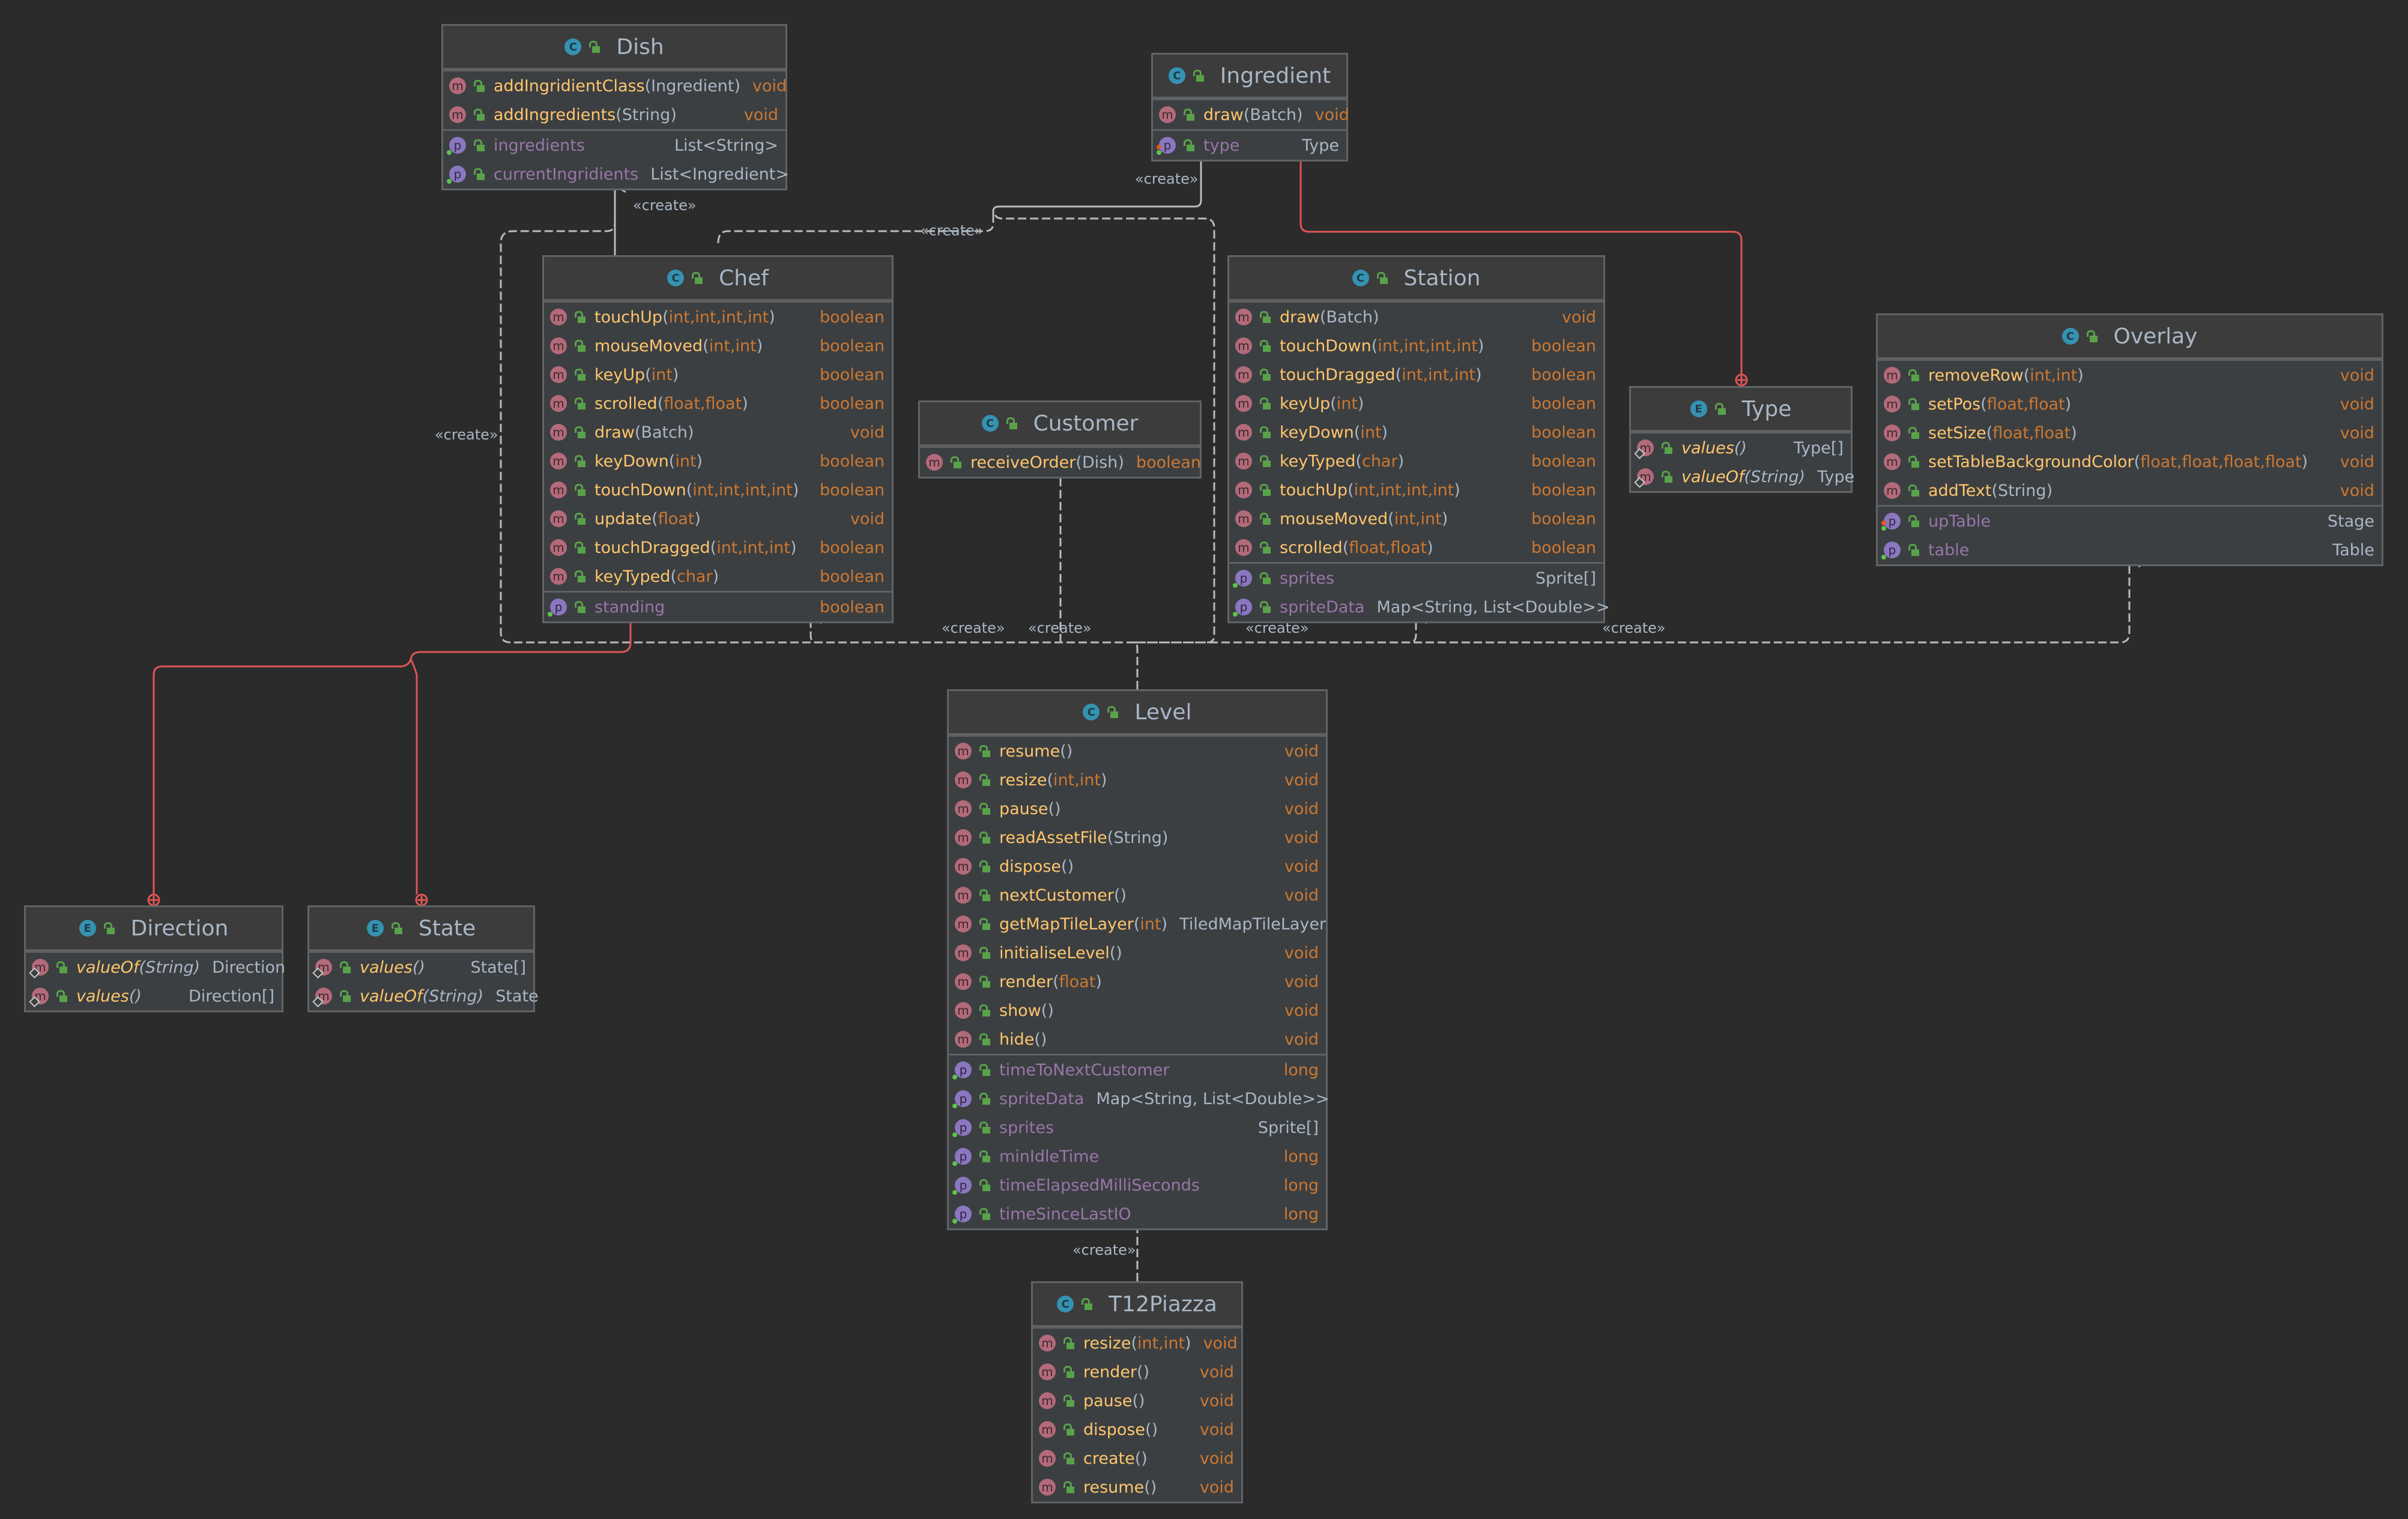 This screenshot has width=2408, height=1519. Describe the element at coordinates (1137, 952) in the screenshot. I see `method-row: m initialiseLevel() void` at that location.